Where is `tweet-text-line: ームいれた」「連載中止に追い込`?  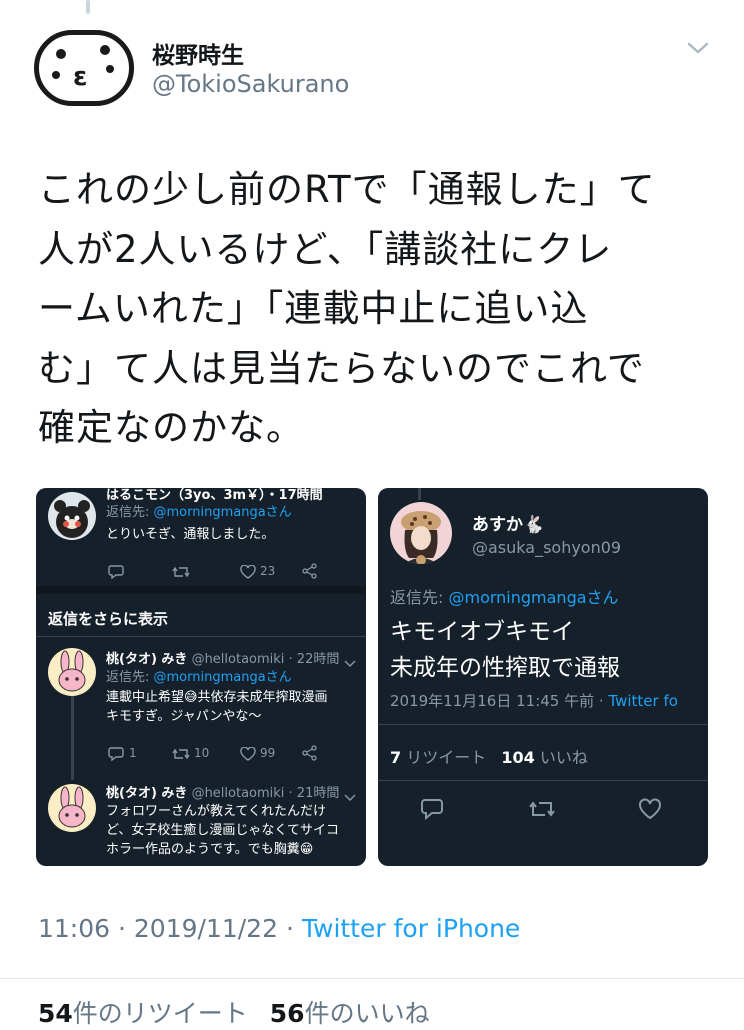
tweet-text-line: ームいれた」「連載中止に追い込 is located at coordinates (313, 308).